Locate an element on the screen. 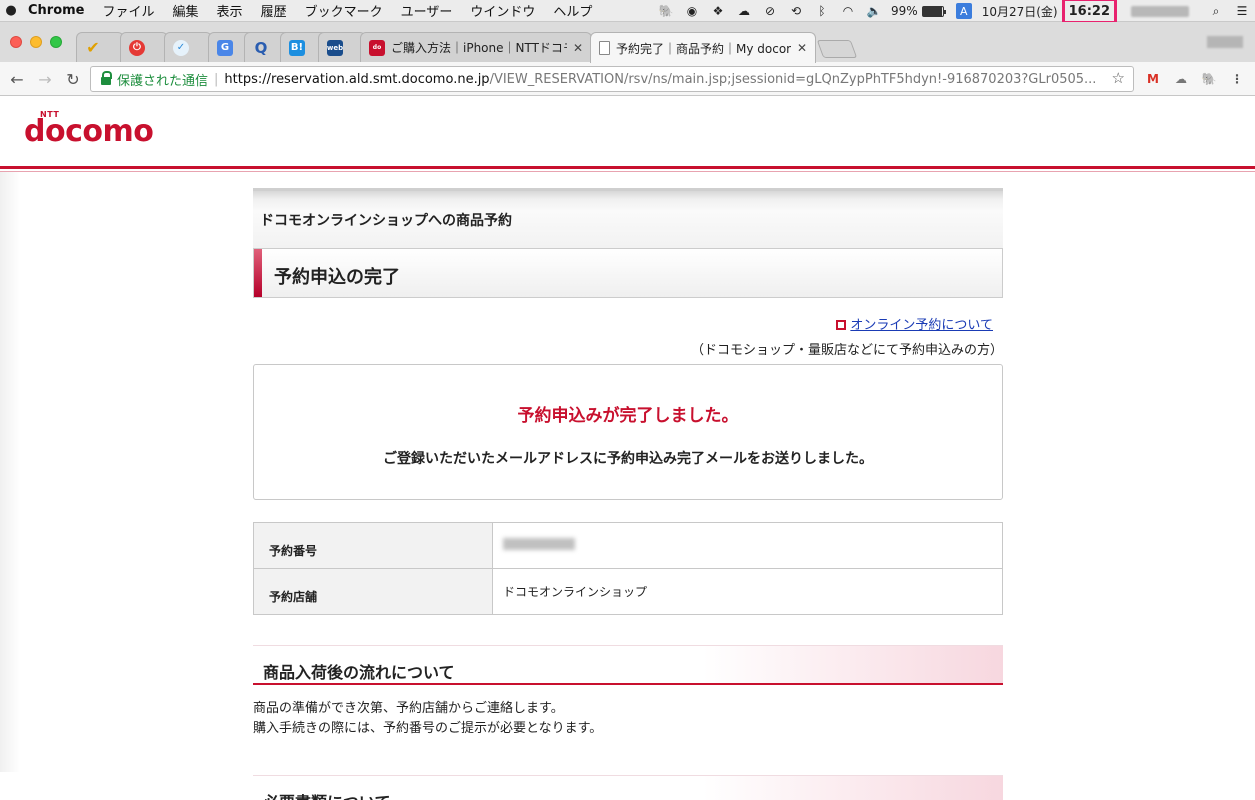  menu-app-name: Chrome is located at coordinates (58, 10).